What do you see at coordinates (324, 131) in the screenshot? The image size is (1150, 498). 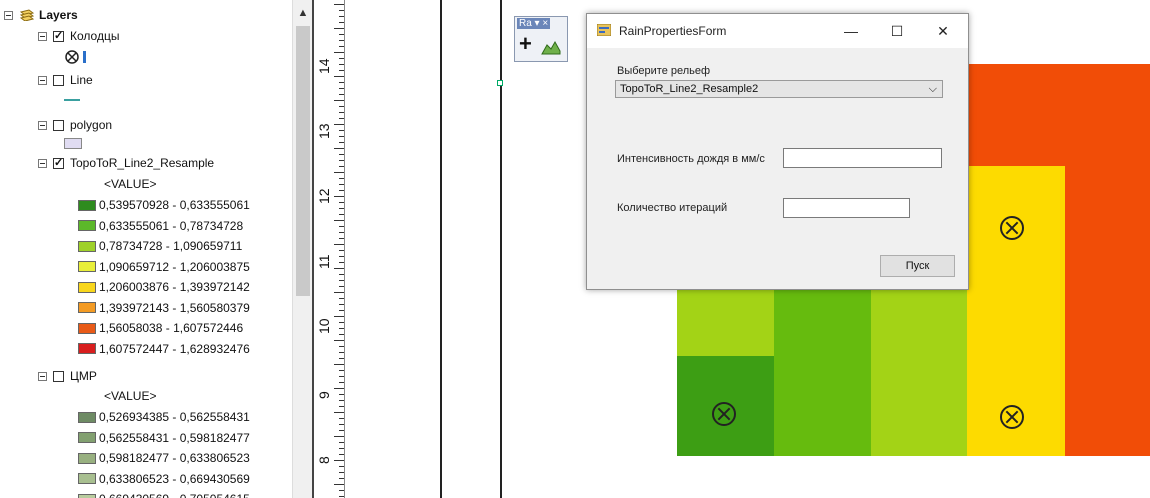 I see `ruler-label: 13` at bounding box center [324, 131].